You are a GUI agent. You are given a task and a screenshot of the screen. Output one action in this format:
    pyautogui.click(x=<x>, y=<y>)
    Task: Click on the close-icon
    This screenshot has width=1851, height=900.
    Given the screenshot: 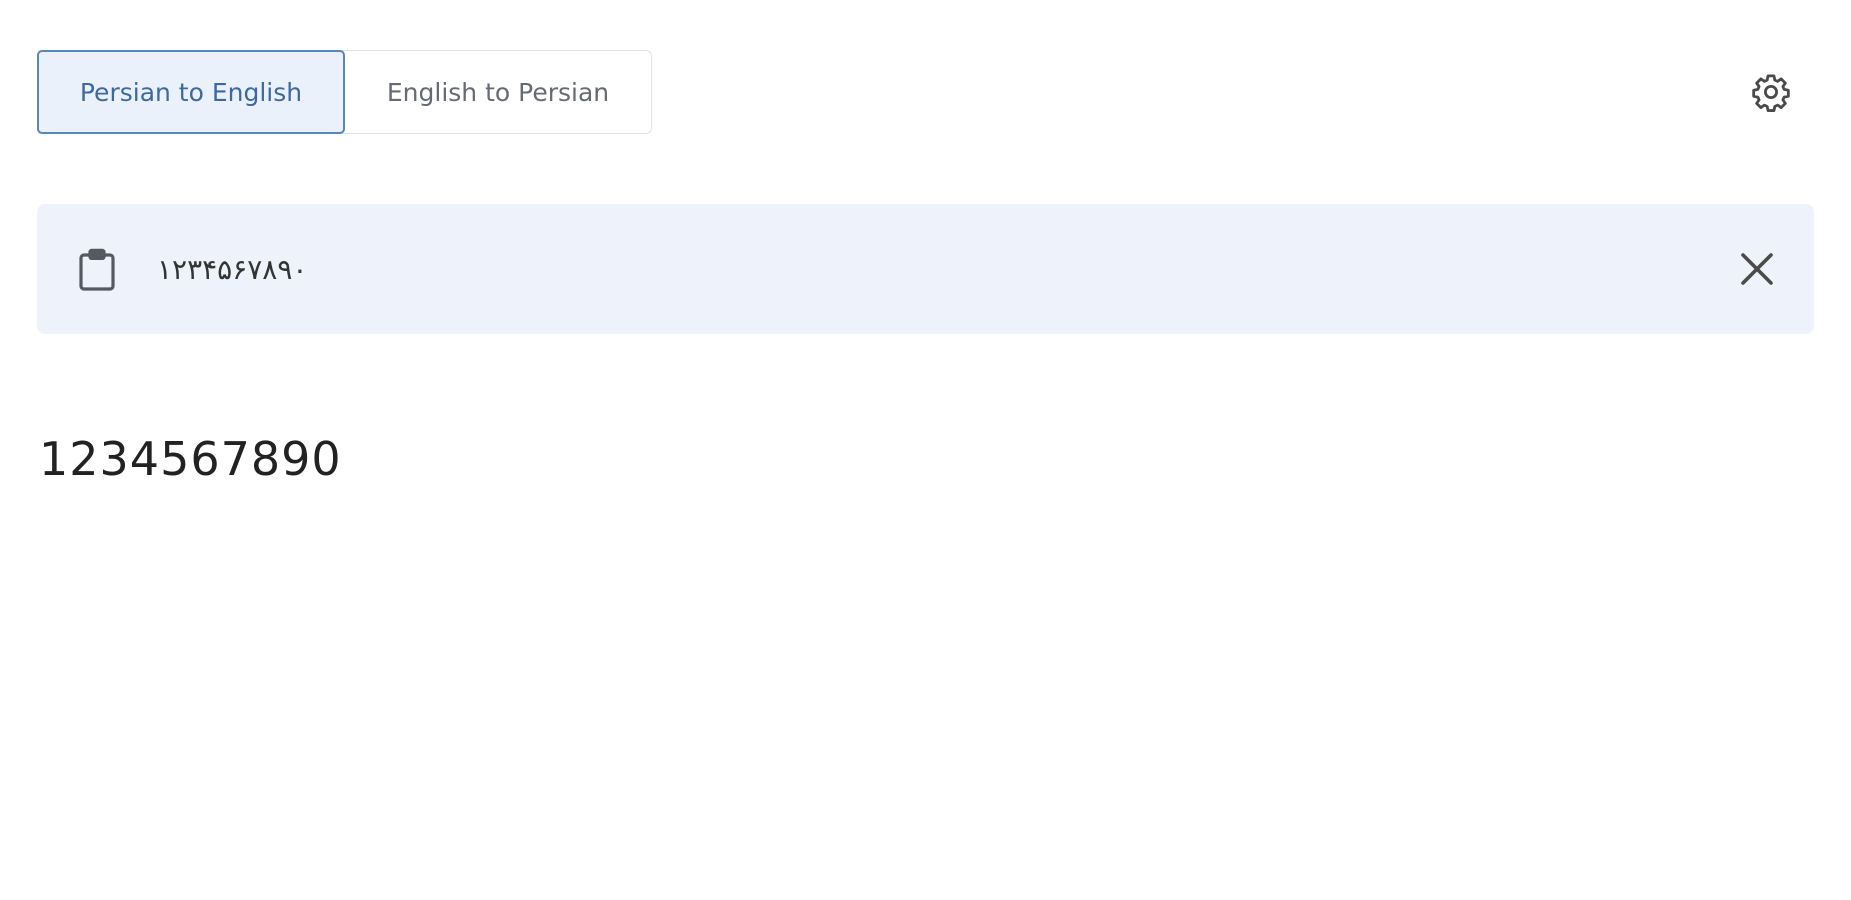 What is the action you would take?
    pyautogui.click(x=1757, y=269)
    